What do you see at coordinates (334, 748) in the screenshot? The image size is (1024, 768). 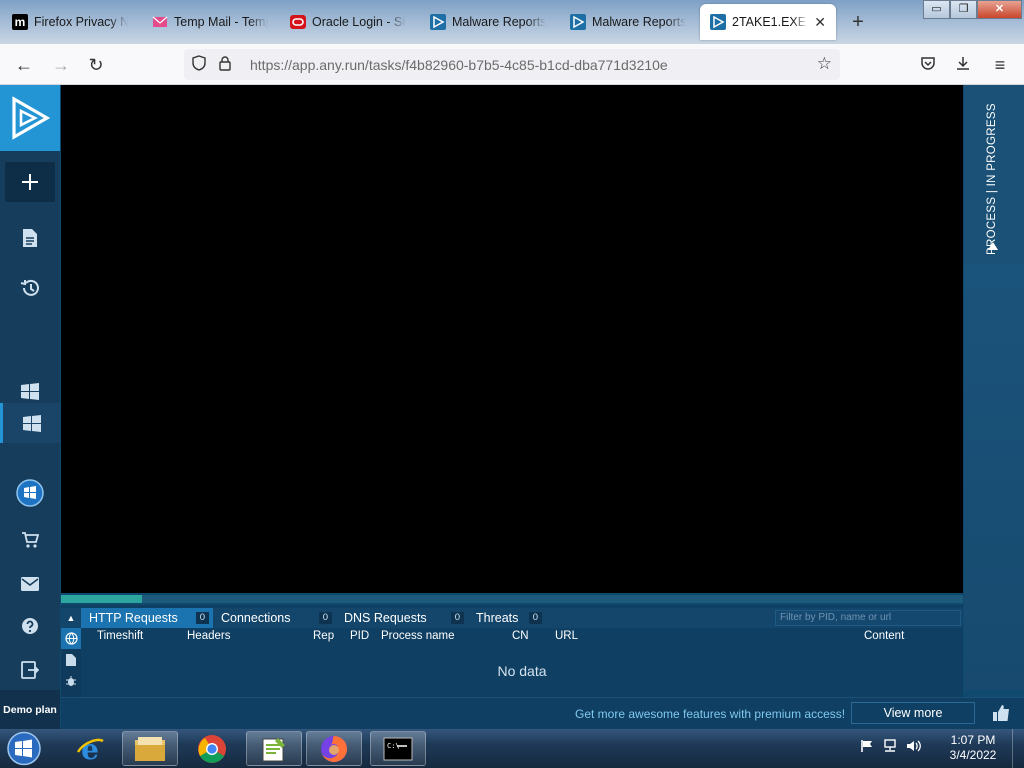 I see `firefox-icon` at bounding box center [334, 748].